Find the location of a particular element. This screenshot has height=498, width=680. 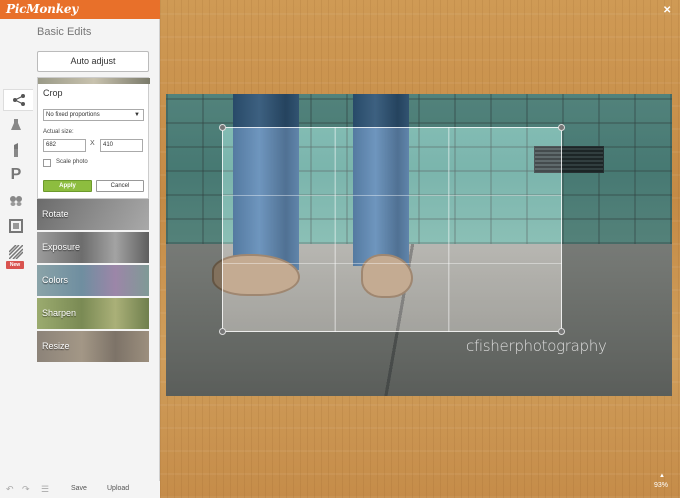

tool-rail: P New is located at coordinates (16, 175).